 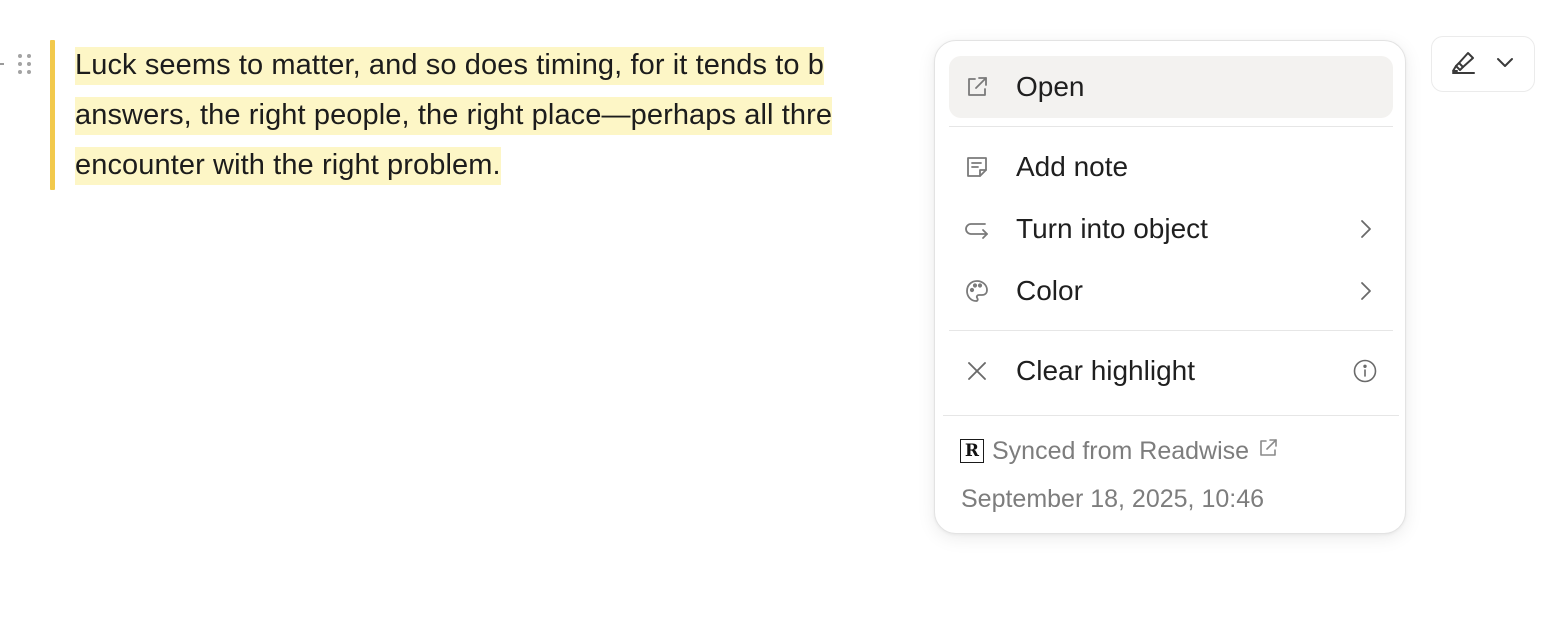 I want to click on menu-item-label: Color, so click(x=1049, y=290).